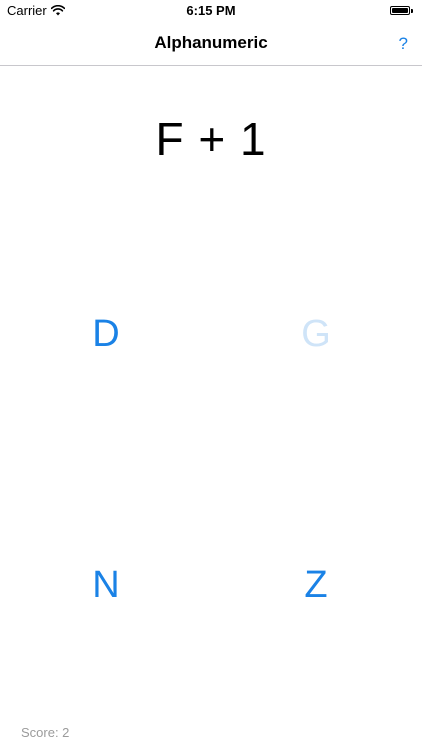  I want to click on answer-option-d: D, so click(106, 334).